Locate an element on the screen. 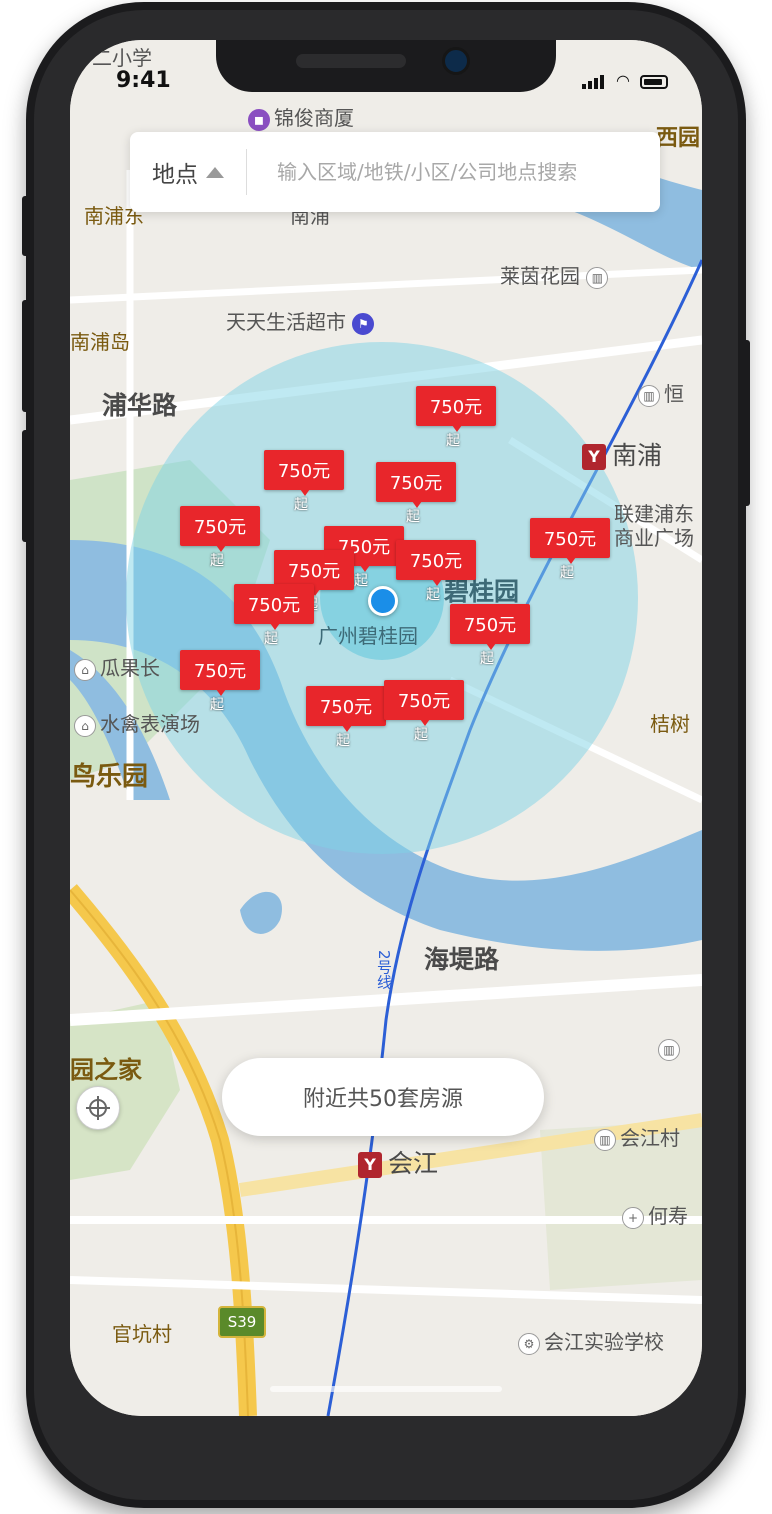  volume-up-button is located at coordinates (26, 356).